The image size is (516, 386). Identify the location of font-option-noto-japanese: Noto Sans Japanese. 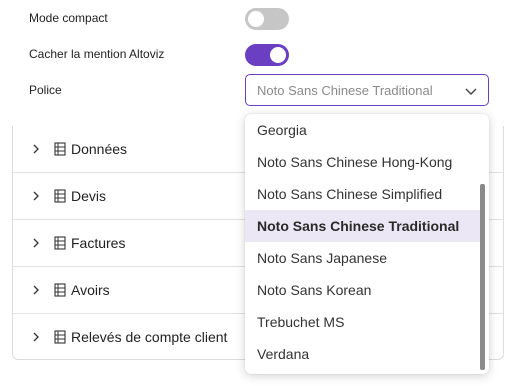
(363, 258).